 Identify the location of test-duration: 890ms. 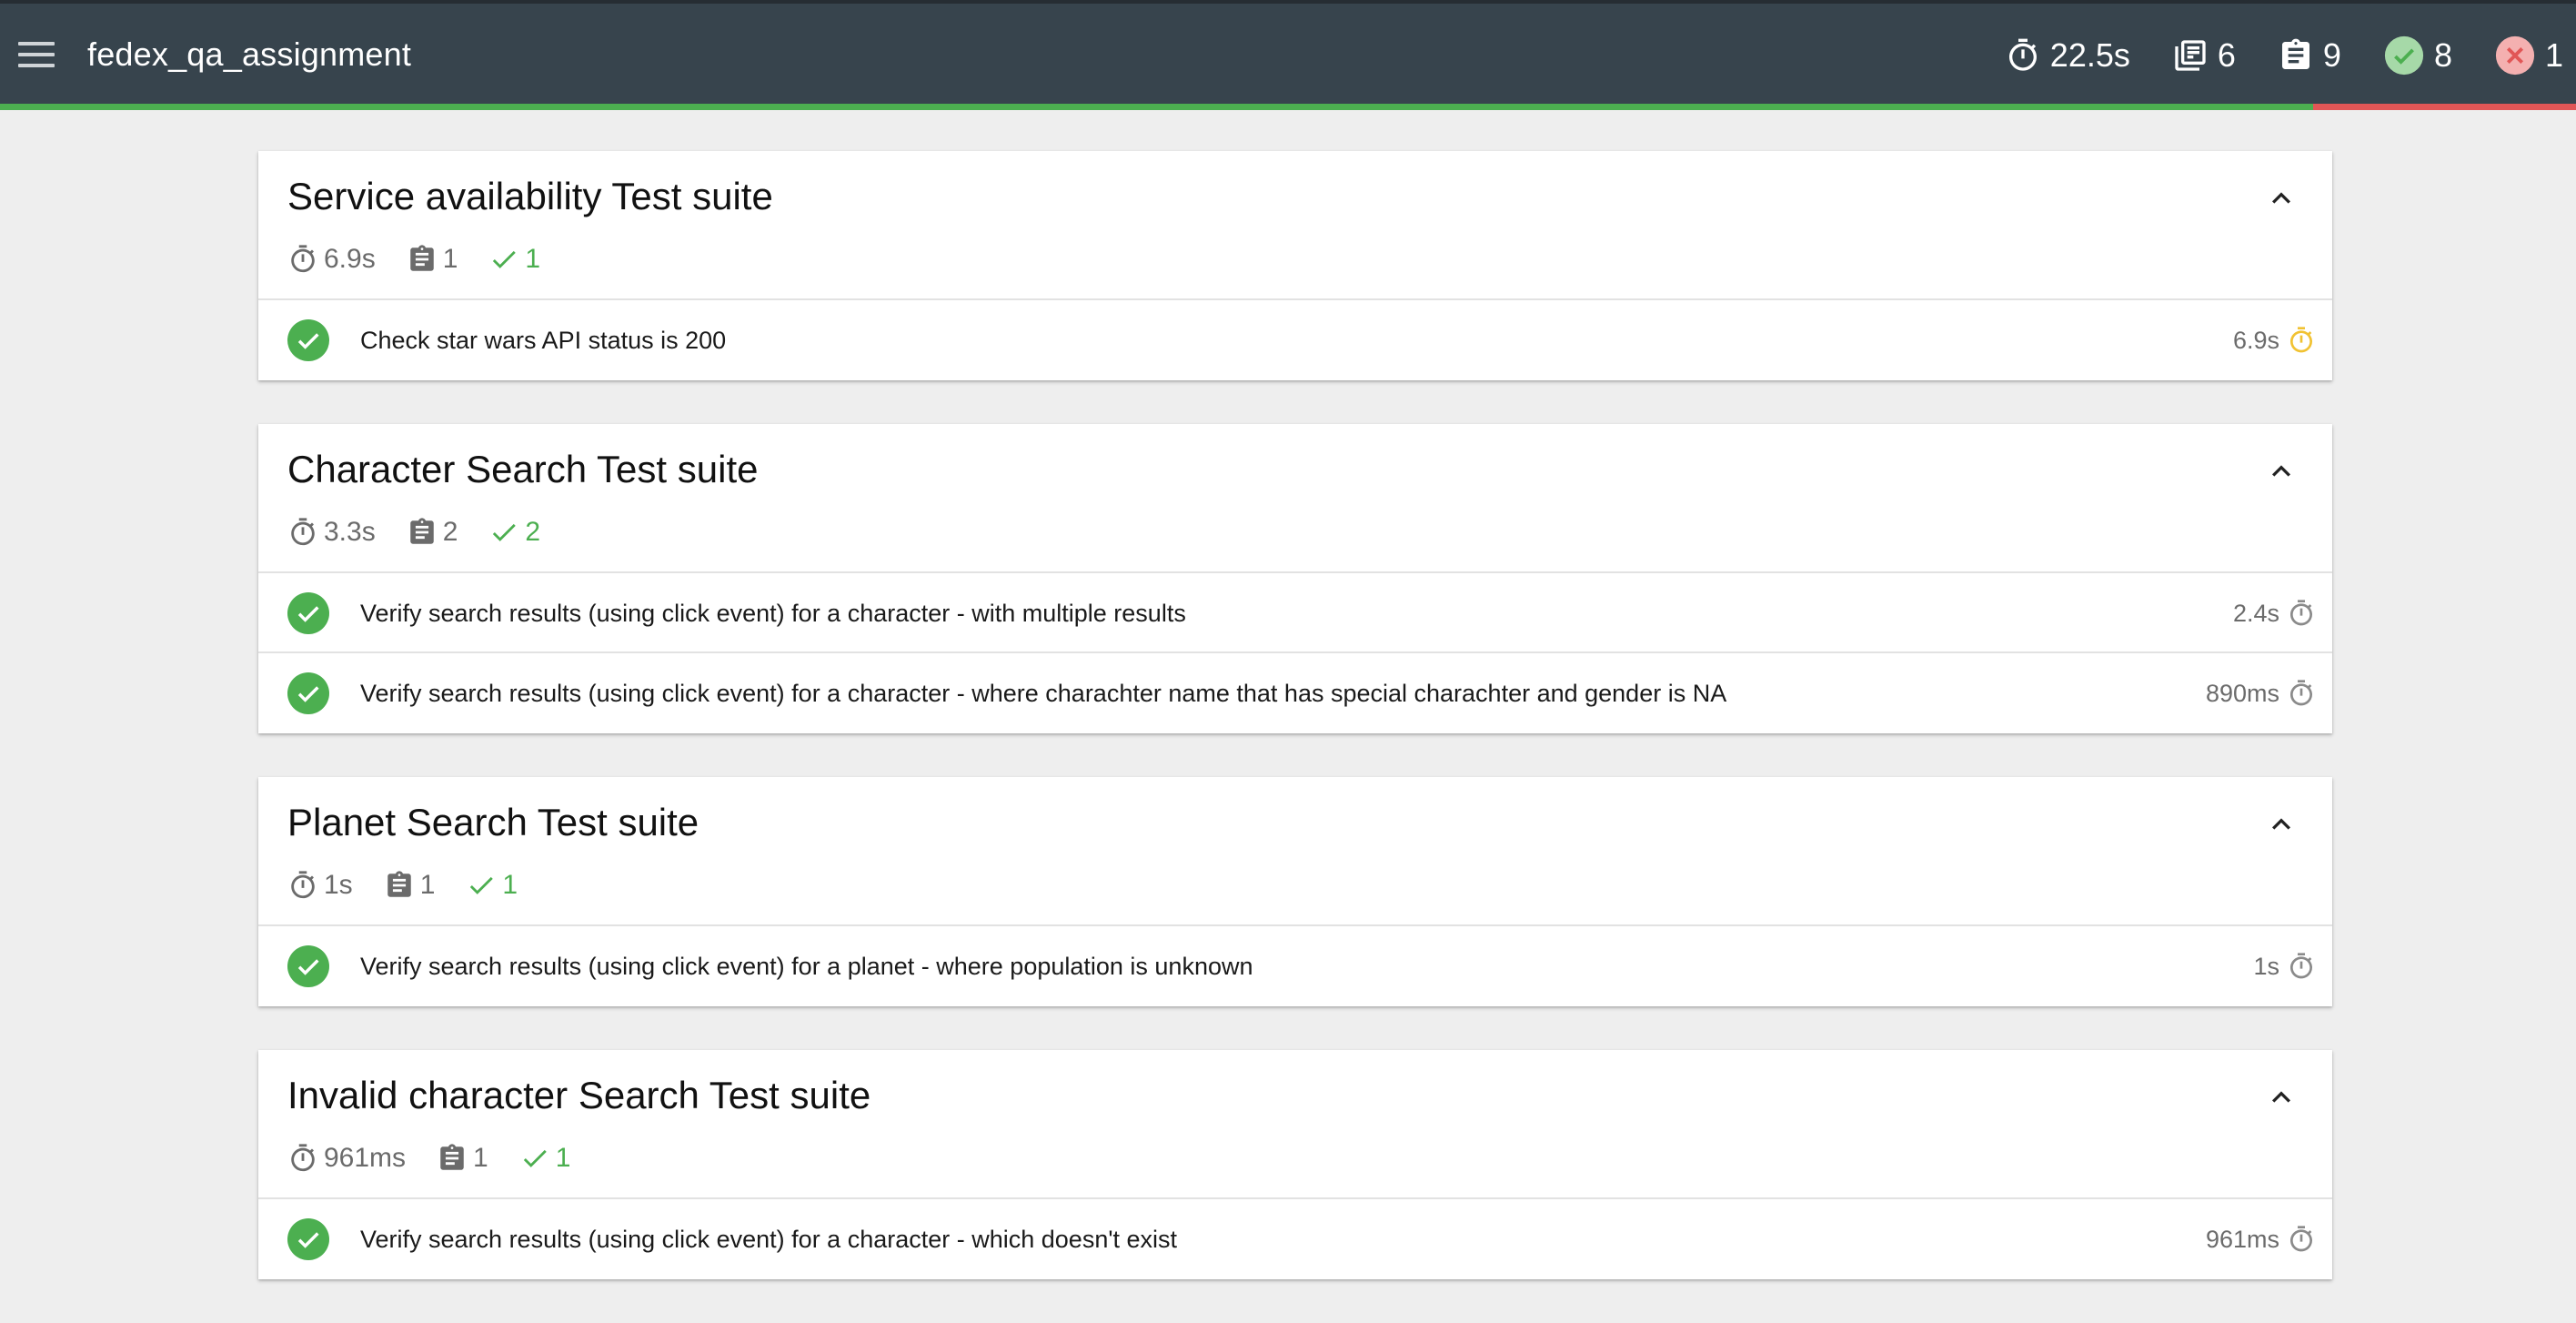
(2261, 693).